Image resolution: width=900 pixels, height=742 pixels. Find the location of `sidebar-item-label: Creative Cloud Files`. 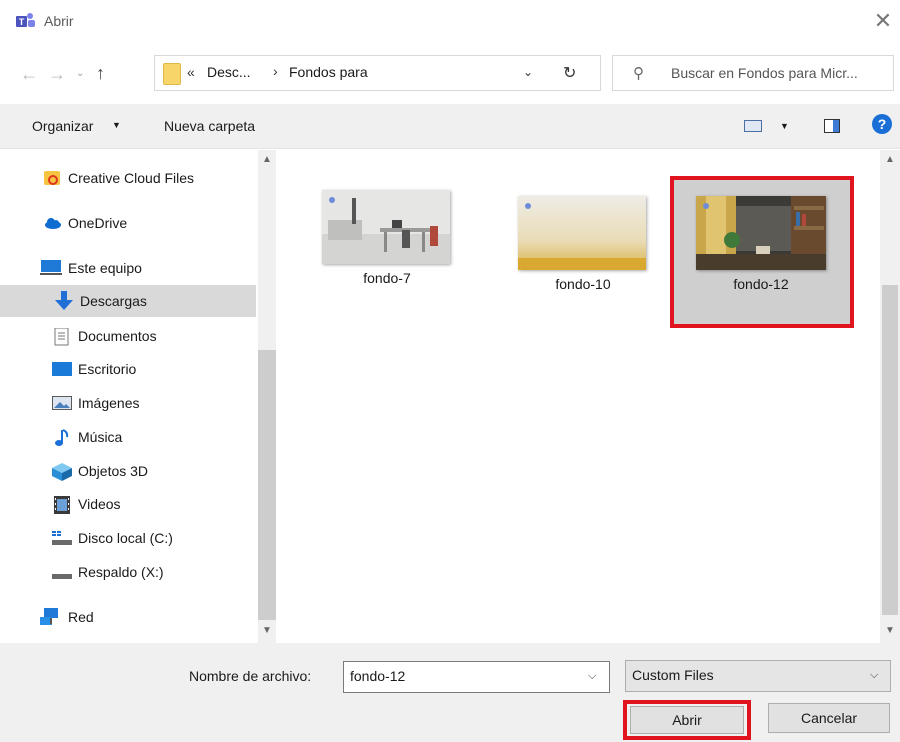

sidebar-item-label: Creative Cloud Files is located at coordinates (131, 178).